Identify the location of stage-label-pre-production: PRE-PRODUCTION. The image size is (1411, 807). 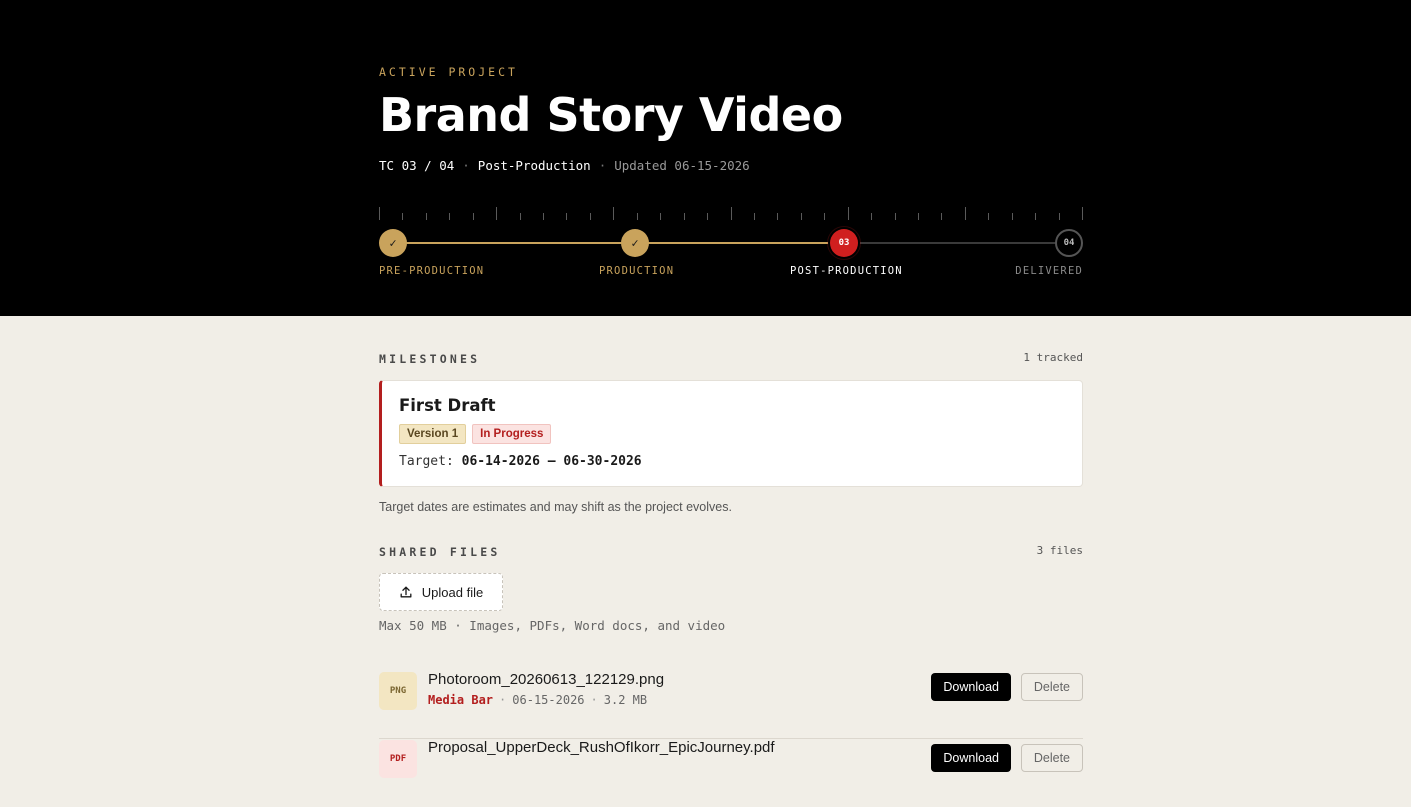
(432, 271).